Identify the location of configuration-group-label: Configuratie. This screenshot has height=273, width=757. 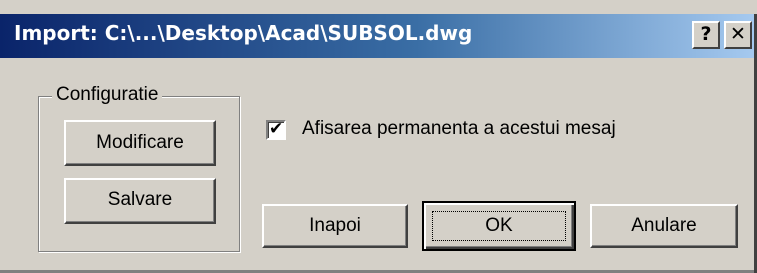
(107, 95).